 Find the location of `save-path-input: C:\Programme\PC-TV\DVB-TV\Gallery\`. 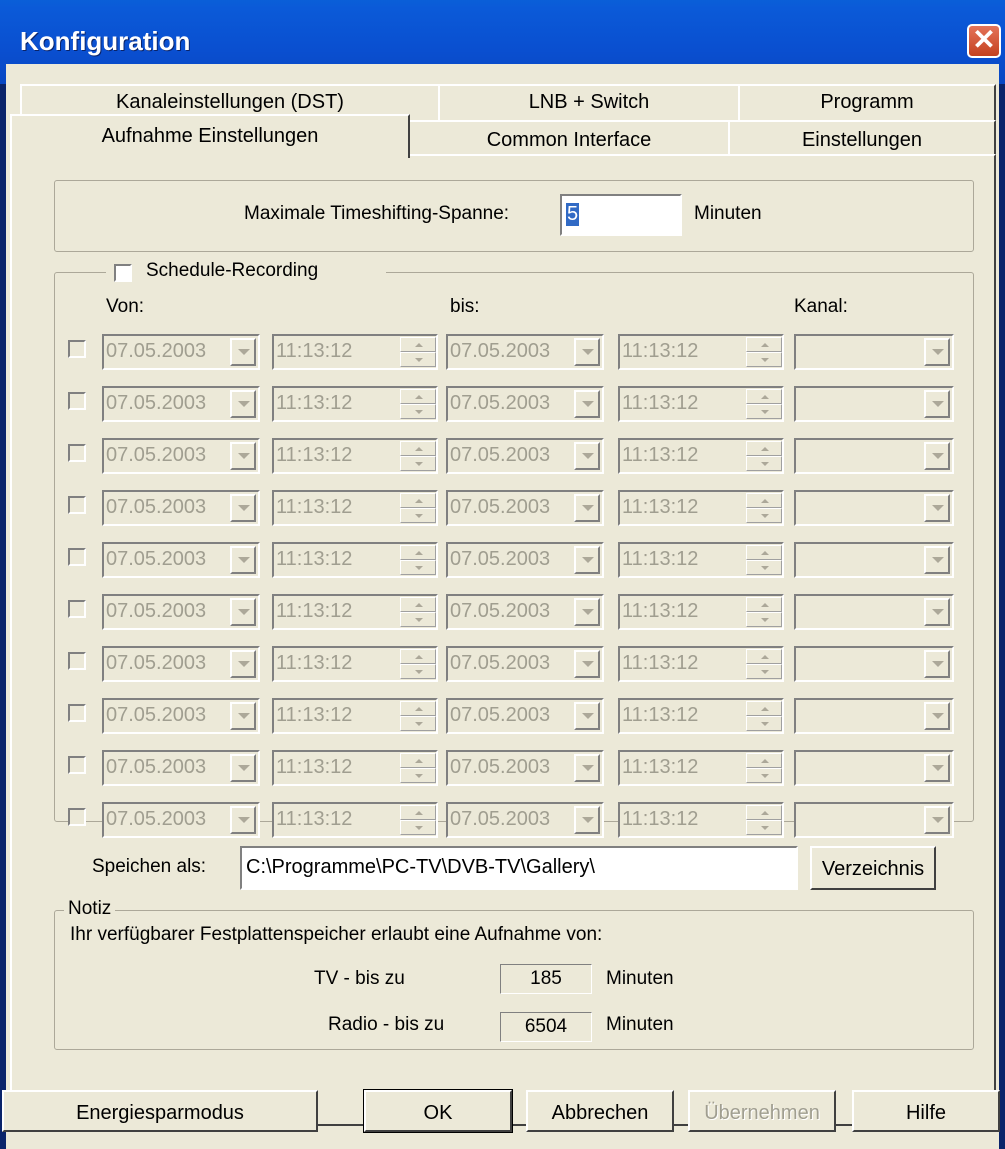

save-path-input: C:\Programme\PC-TV\DVB-TV\Gallery\ is located at coordinates (519, 868).